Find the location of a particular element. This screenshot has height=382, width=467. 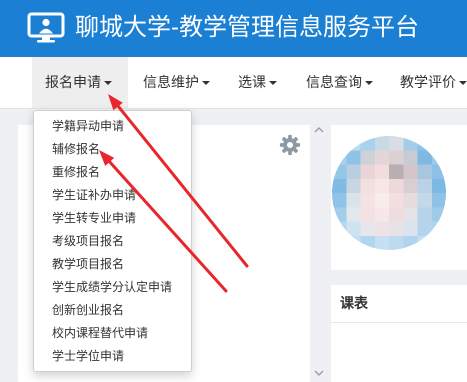

scroll-up-icon is located at coordinates (319, 130).